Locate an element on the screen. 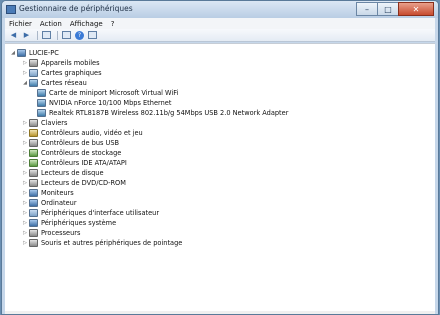  tree-item: ▷ Appareils mobiles is located at coordinates (60, 63).